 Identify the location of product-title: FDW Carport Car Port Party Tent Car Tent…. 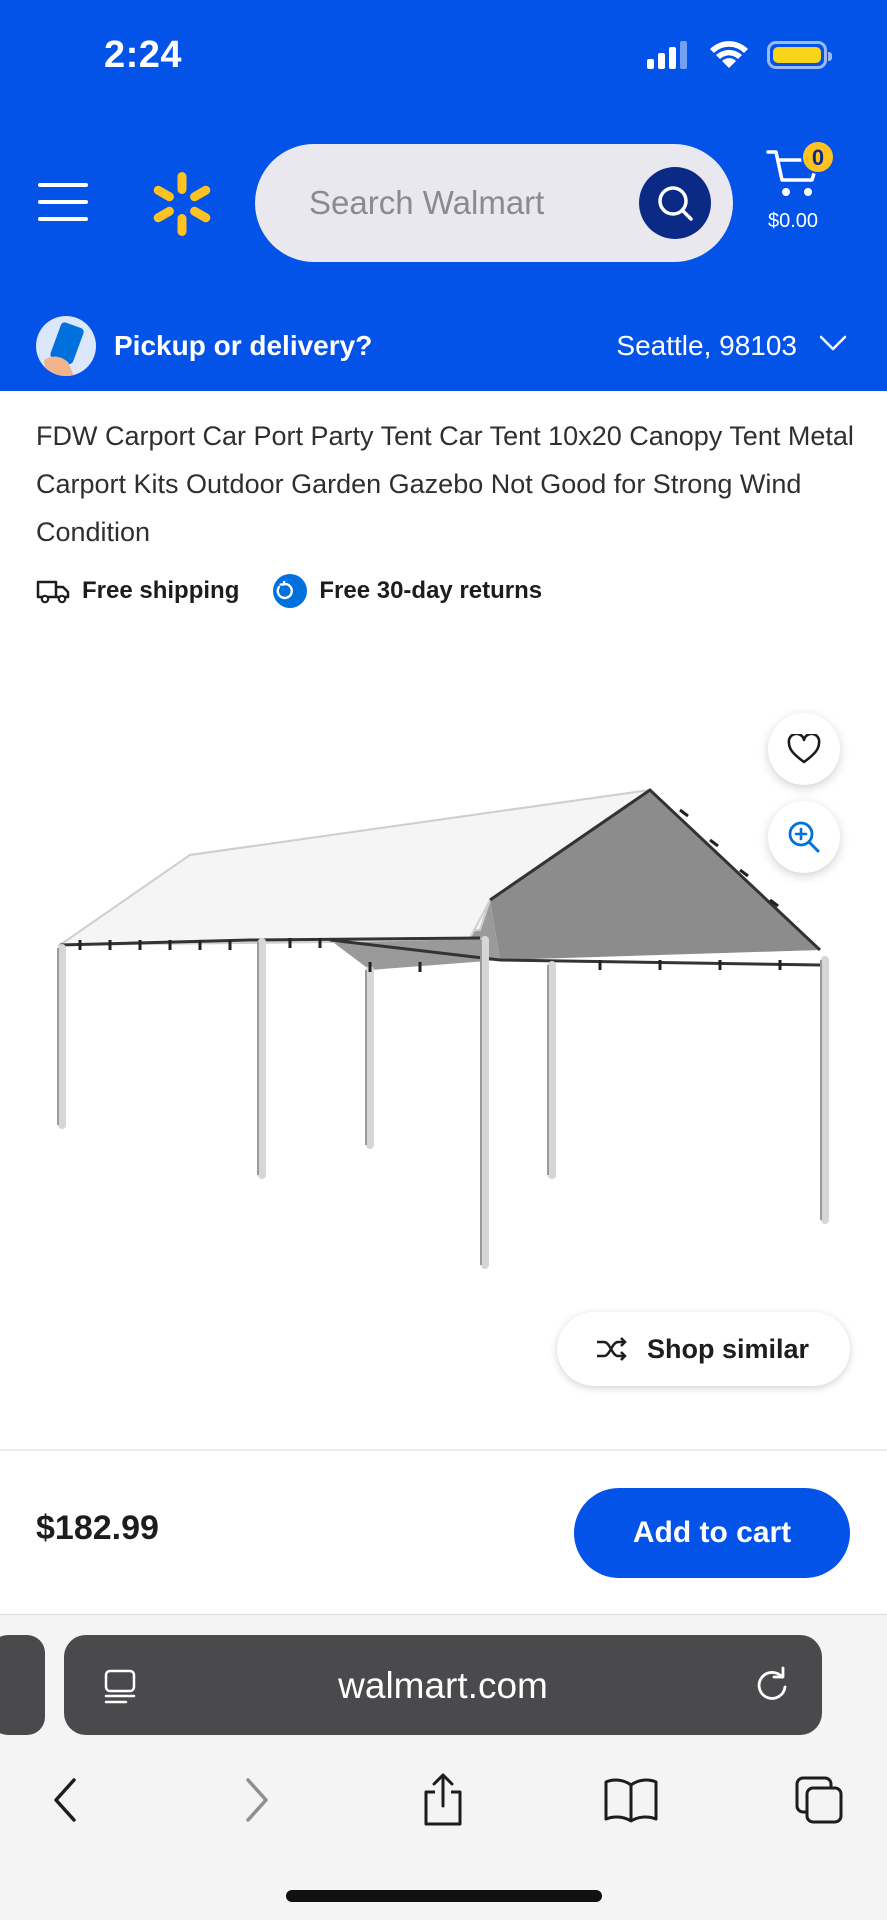
(445, 484).